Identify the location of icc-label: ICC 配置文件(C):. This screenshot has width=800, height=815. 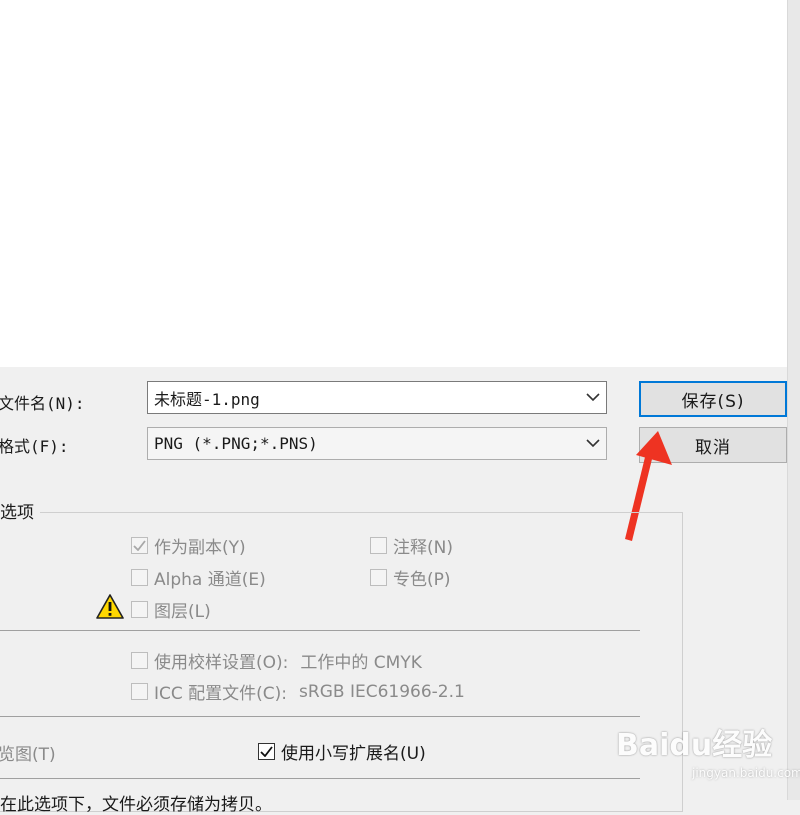
(221, 694).